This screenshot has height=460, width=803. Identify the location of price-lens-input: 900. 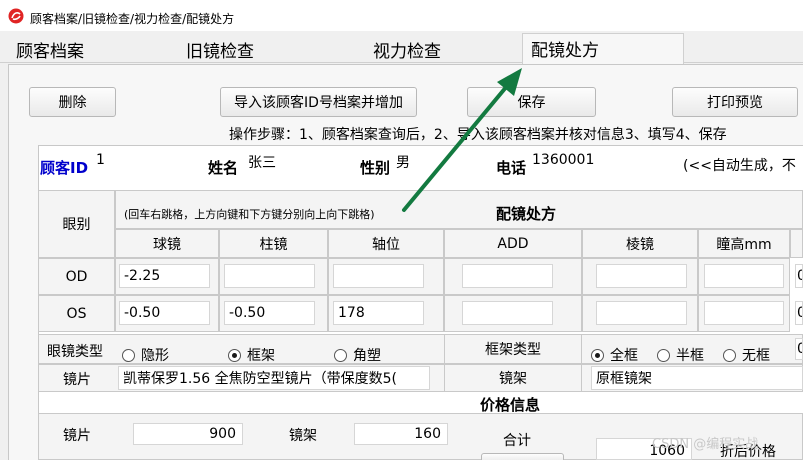
(188, 434).